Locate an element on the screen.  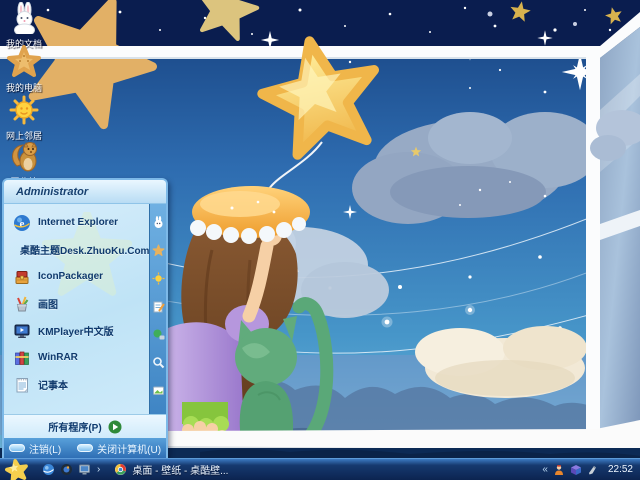
desktop-icon-my-computer: 我的电脑 is located at coordinates (28, 70).